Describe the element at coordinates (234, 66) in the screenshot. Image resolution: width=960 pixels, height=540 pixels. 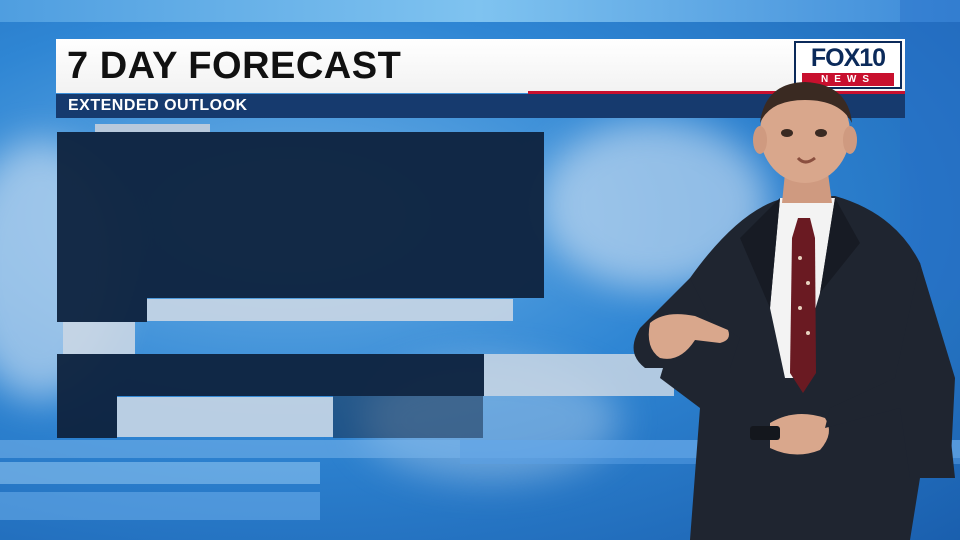
I see `page-title: 7 DAY FORECAST` at that location.